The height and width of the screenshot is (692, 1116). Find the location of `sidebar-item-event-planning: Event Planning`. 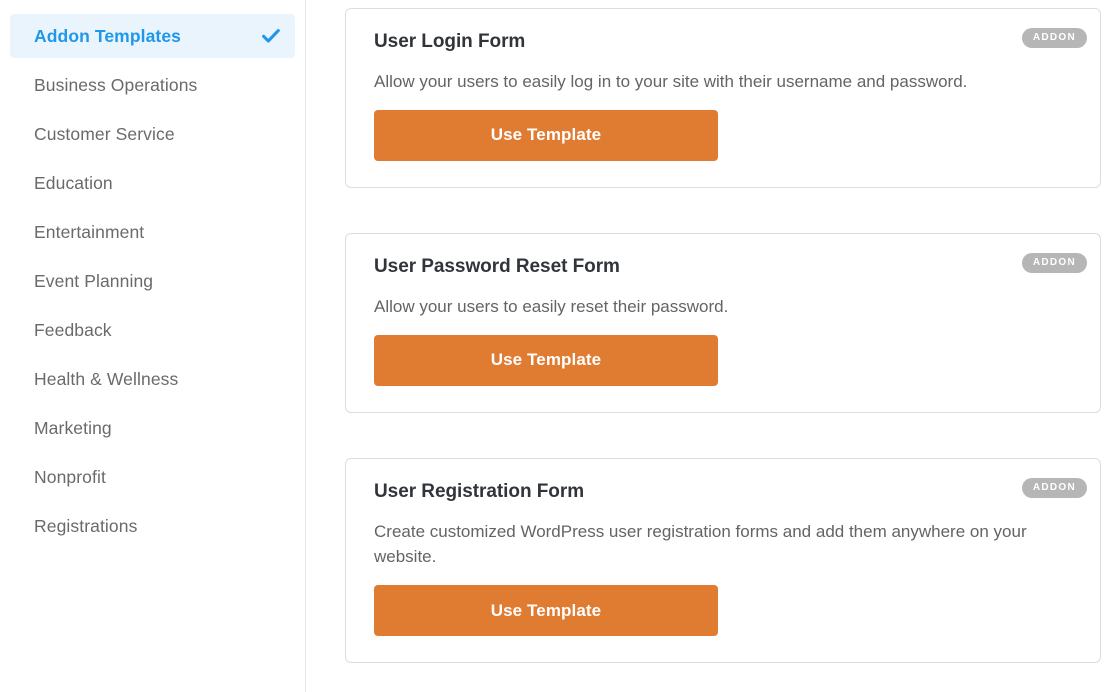

sidebar-item-event-planning: Event Planning is located at coordinates (152, 281).